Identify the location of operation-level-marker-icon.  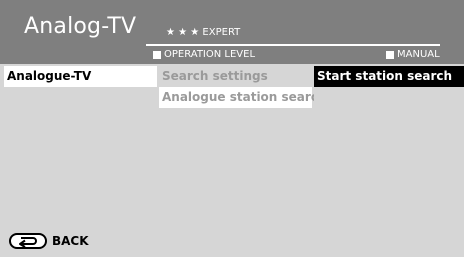
(157, 54).